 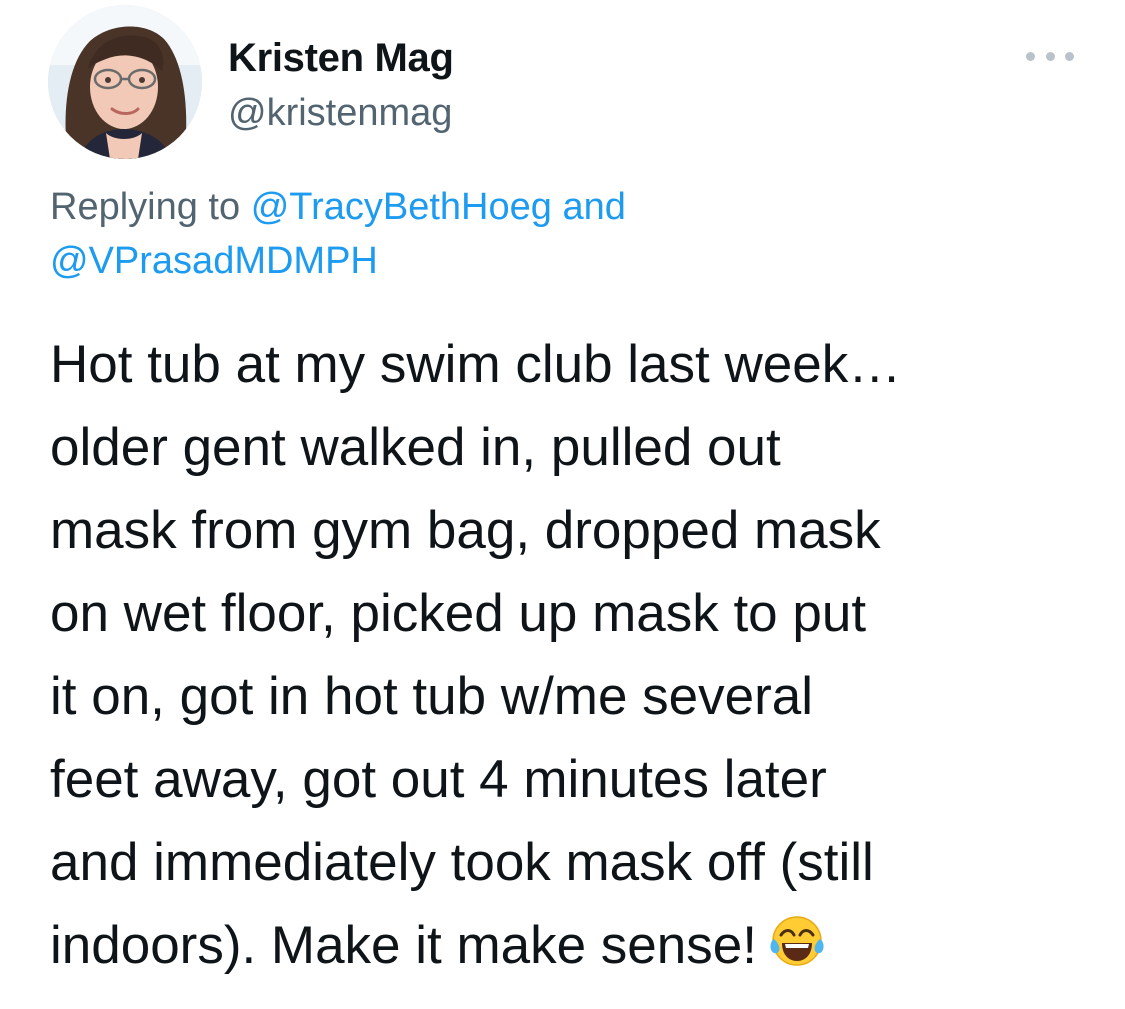 I want to click on avatar-image, so click(x=125, y=82).